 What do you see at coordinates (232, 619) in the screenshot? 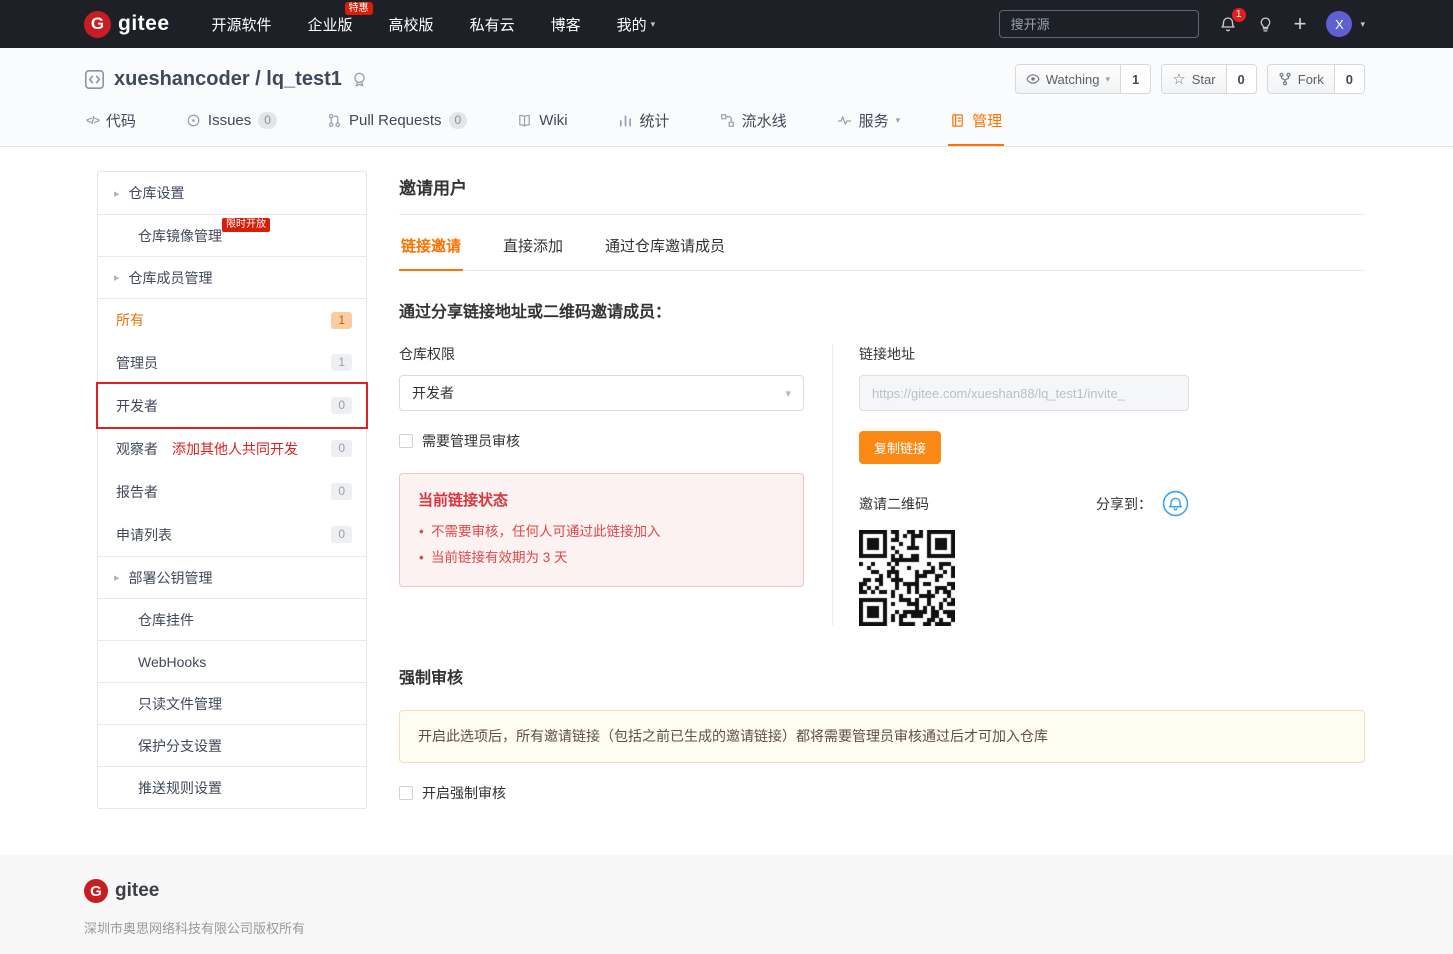
I see `sidebar-item-widgets: 仓库挂件` at bounding box center [232, 619].